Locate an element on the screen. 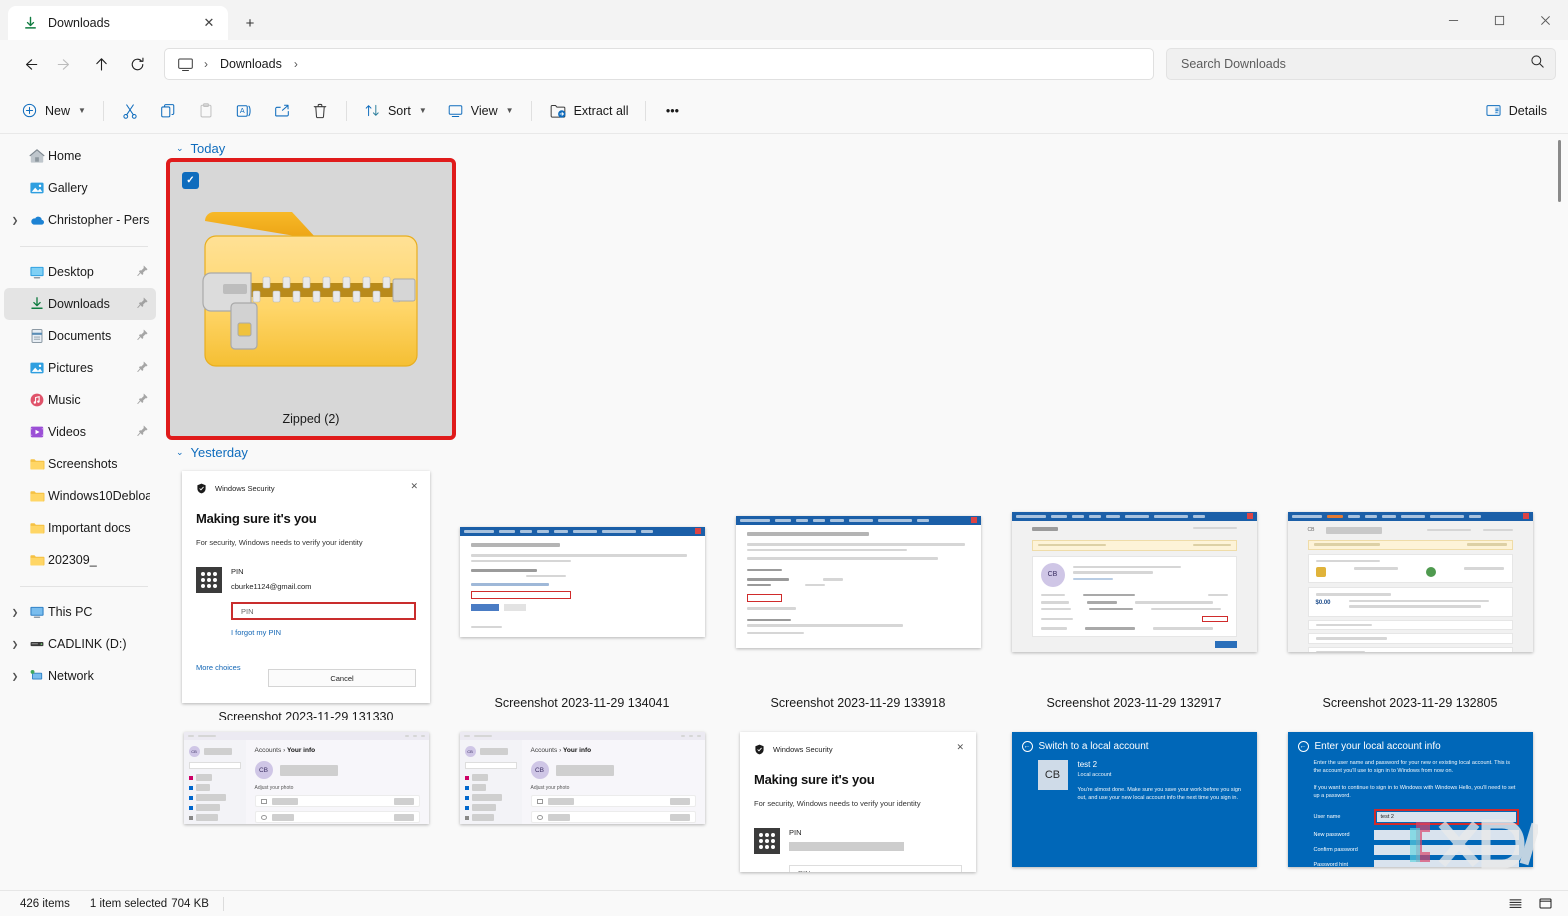 This screenshot has width=1568, height=916. dialog-method-label-2: PIN is located at coordinates (795, 832).